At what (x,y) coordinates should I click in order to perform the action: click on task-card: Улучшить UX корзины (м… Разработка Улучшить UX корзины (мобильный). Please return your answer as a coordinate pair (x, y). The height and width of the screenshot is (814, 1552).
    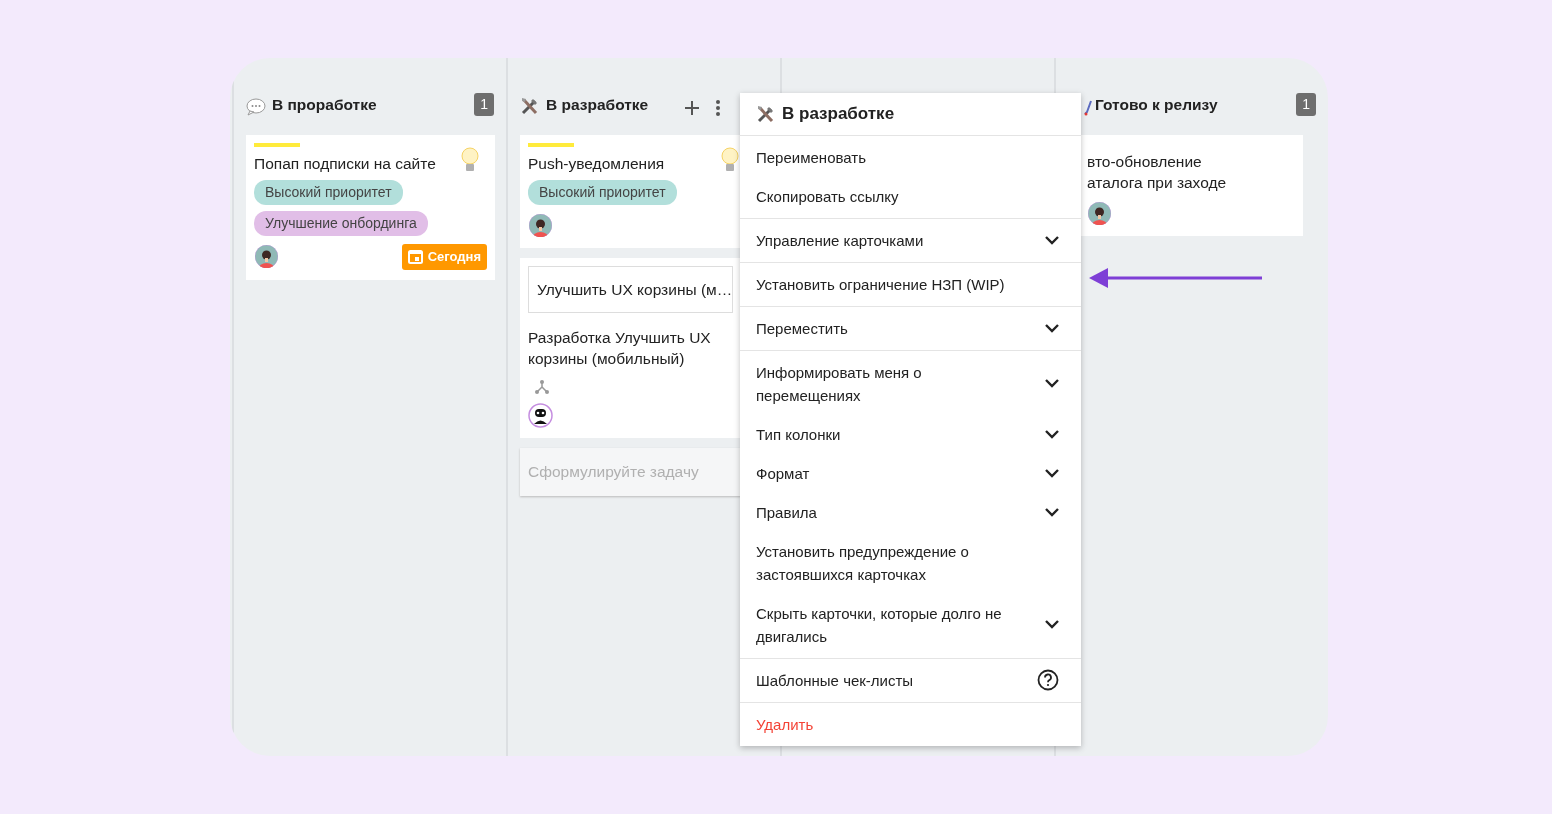
    Looking at the image, I should click on (630, 348).